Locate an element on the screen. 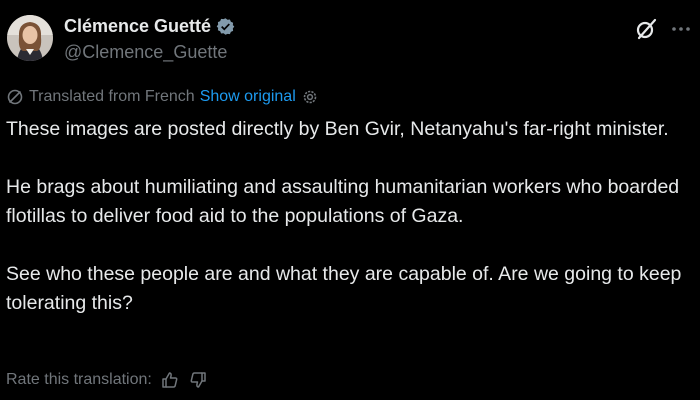 This screenshot has width=700, height=400. verified-badge-icon is located at coordinates (225, 26).